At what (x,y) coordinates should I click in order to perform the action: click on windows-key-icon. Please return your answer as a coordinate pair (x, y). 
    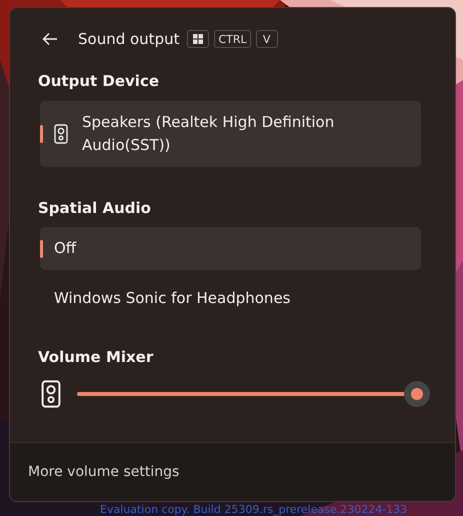
    Looking at the image, I should click on (198, 39).